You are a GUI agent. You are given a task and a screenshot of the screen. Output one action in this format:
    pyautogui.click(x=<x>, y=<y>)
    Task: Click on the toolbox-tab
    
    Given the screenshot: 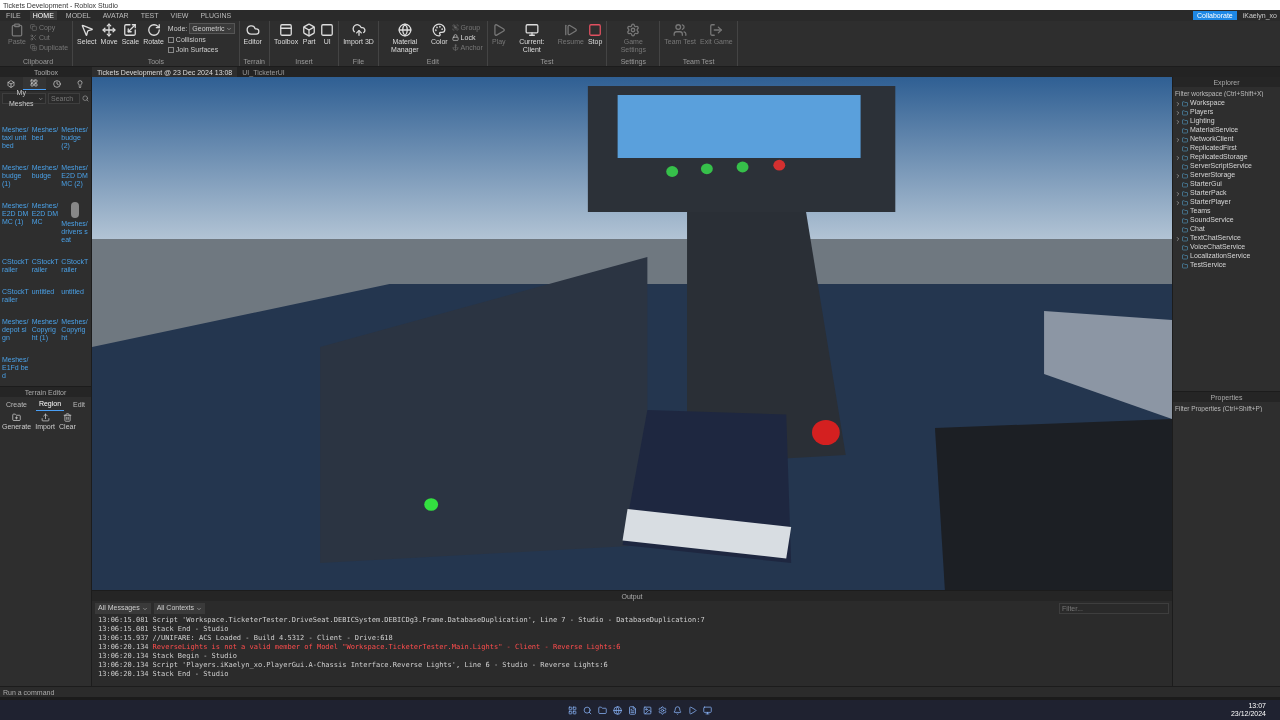 What is the action you would take?
    pyautogui.click(x=34, y=83)
    